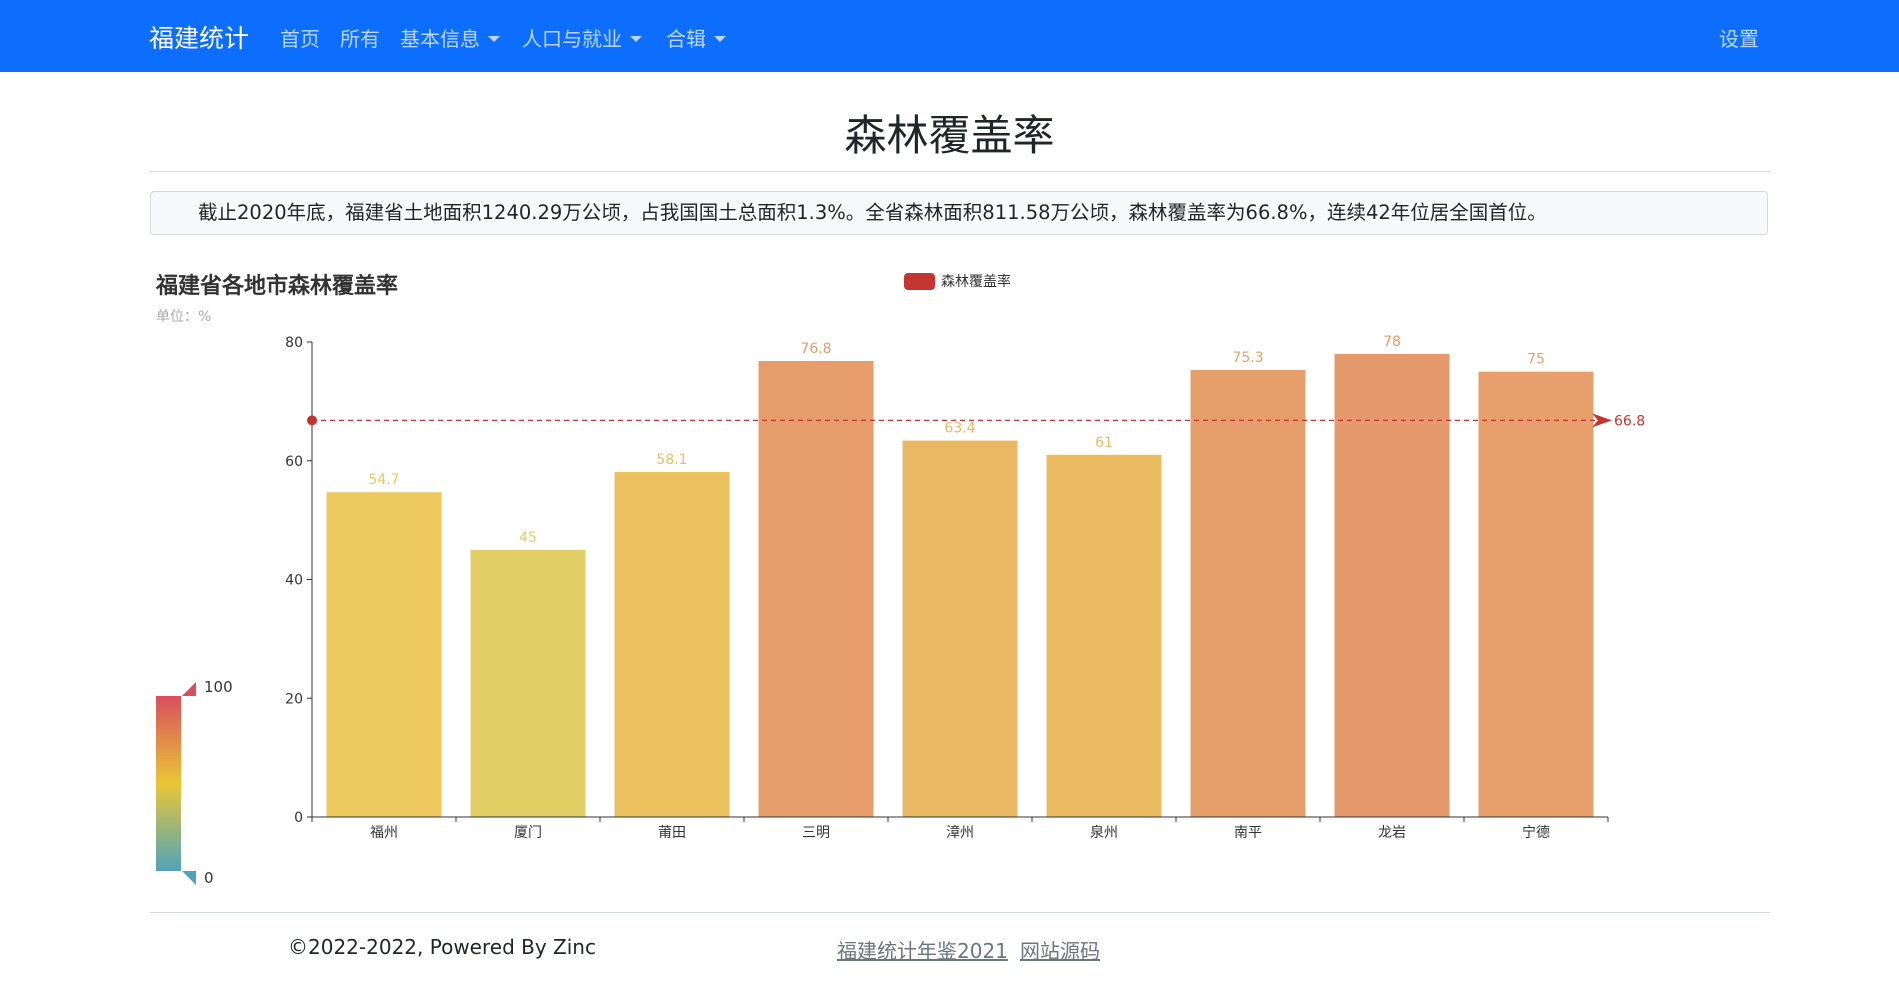 Image resolution: width=1899 pixels, height=983 pixels. I want to click on footer-divider, so click(960, 912).